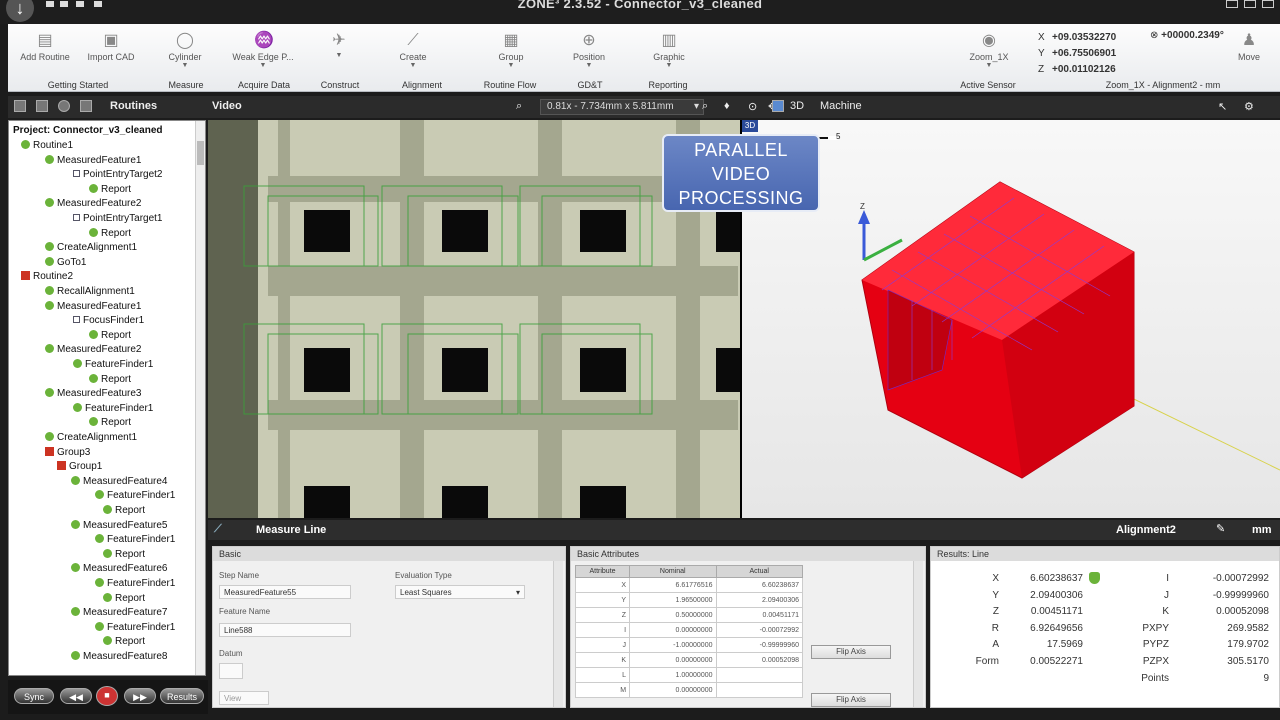  I want to click on alignment-name: Alignment2, so click(1146, 530).